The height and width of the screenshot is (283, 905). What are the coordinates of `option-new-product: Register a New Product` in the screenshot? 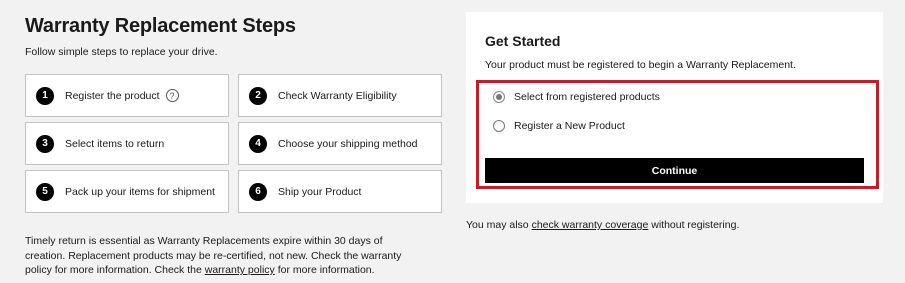 It's located at (559, 126).